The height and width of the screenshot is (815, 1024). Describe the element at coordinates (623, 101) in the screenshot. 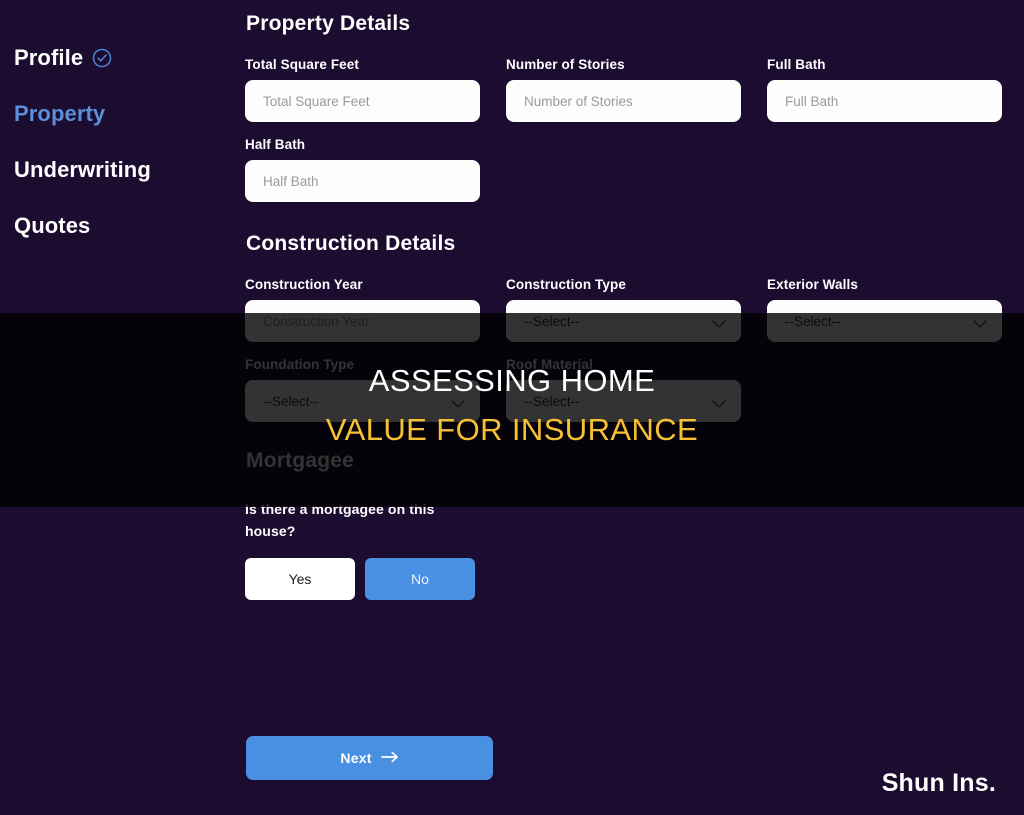

I see `input-number-of-stories` at that location.